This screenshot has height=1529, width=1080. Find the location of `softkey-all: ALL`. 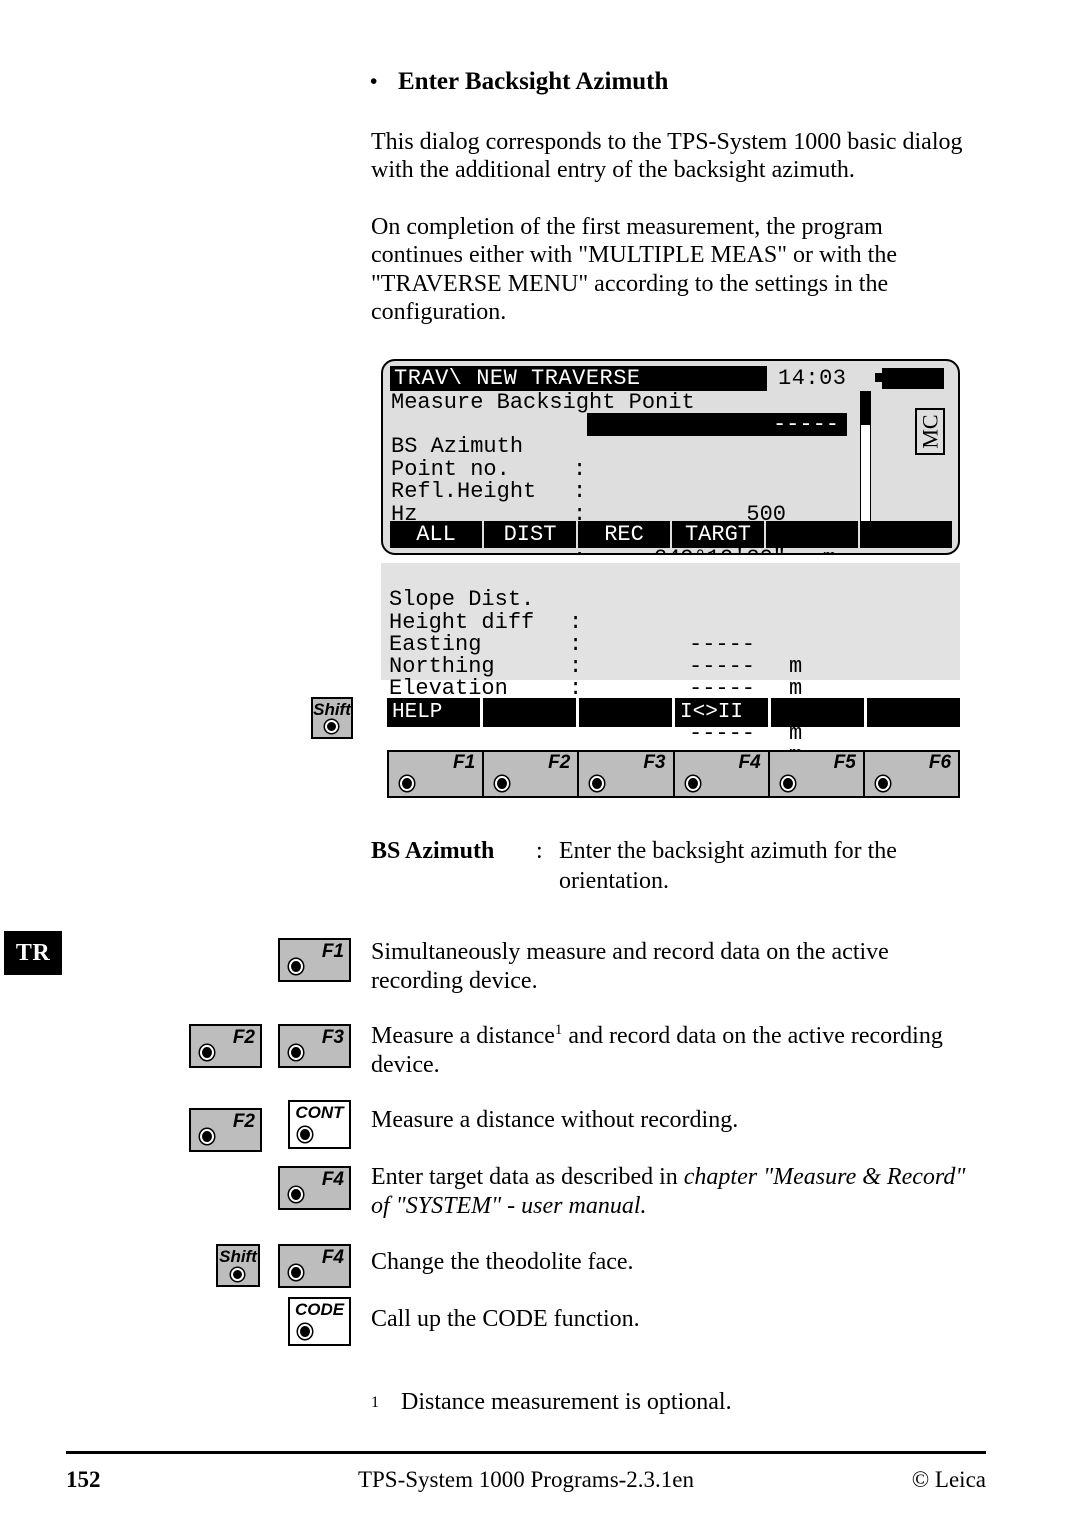

softkey-all: ALL is located at coordinates (437, 534).